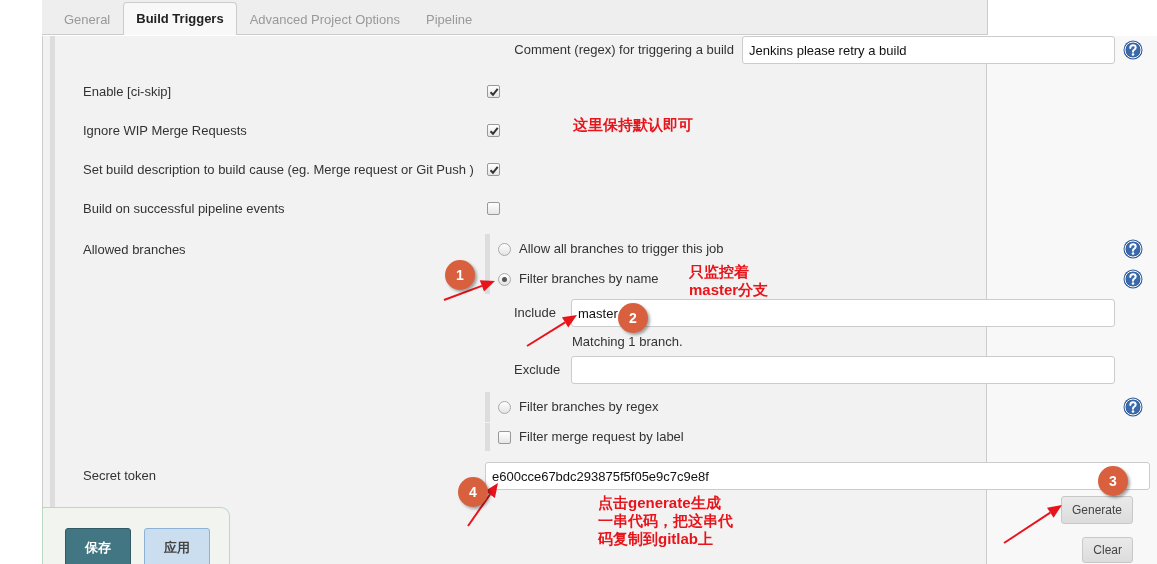 The width and height of the screenshot is (1157, 564). What do you see at coordinates (589, 279) in the screenshot?
I see `option-label: Filter branches by name` at bounding box center [589, 279].